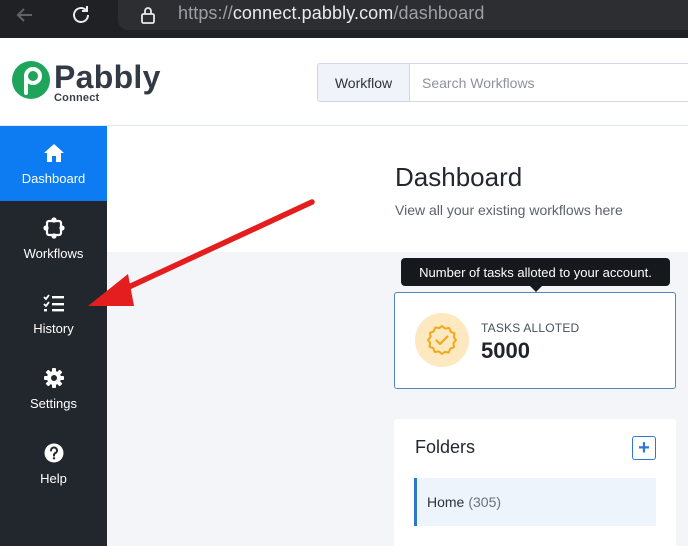 The height and width of the screenshot is (546, 688). Describe the element at coordinates (313, 13) in the screenshot. I see `url-host: connect.pabbly.com` at that location.